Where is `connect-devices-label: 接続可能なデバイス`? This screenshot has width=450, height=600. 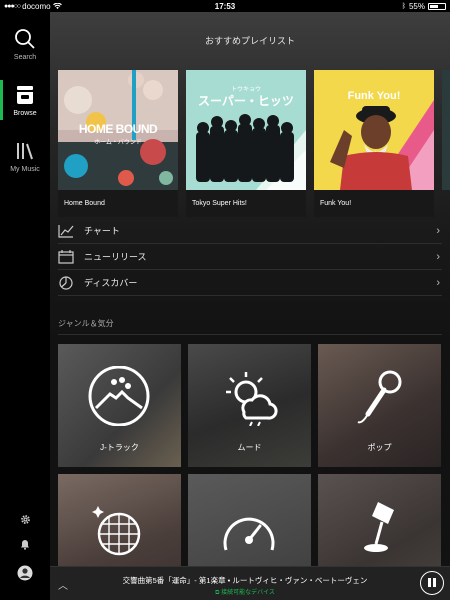
connect-devices-label: 接続可能なデバイス is located at coordinates (248, 593).